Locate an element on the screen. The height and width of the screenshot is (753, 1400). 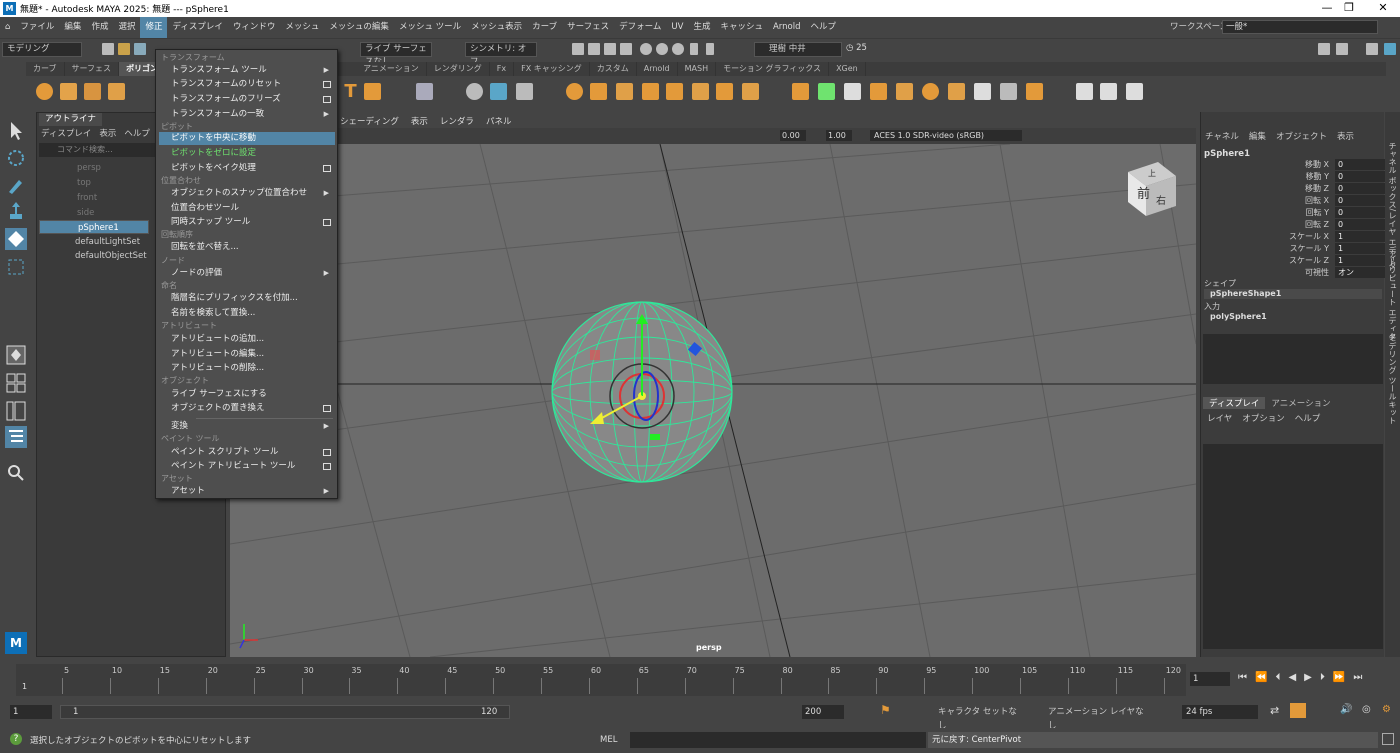
range-slider: 1 120 is located at coordinates (285, 712).